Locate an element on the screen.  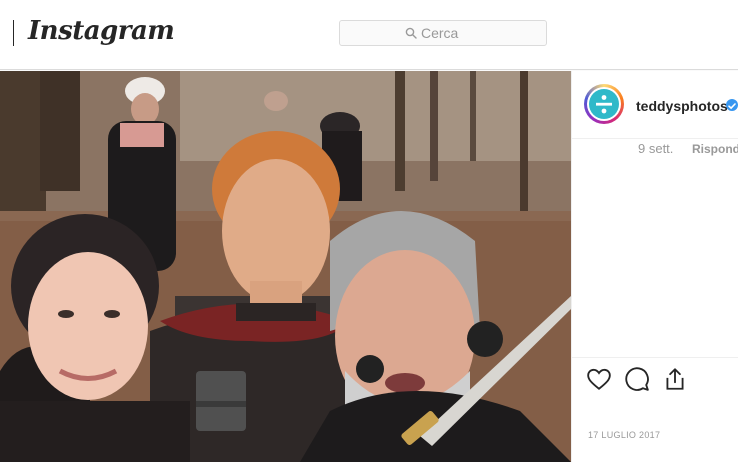
divide-logo-icon is located at coordinates (604, 104).